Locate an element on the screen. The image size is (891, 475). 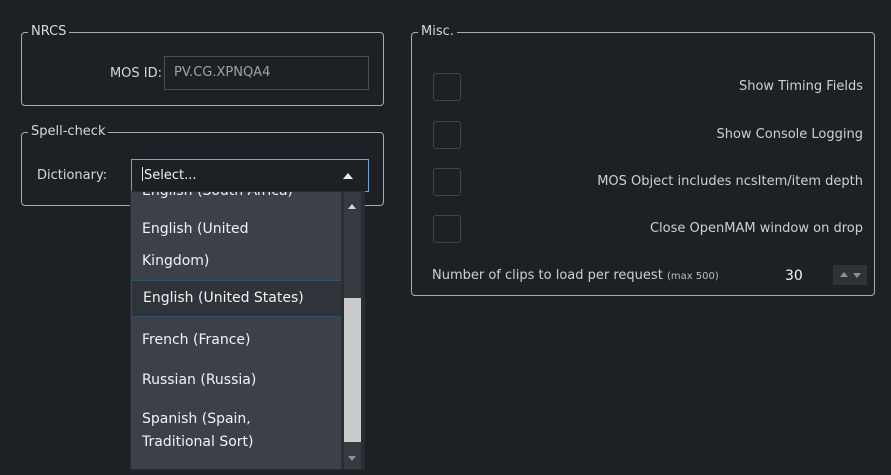
mos-object-depth-label: MOS Object includes ncsItem/item depth is located at coordinates (730, 181).